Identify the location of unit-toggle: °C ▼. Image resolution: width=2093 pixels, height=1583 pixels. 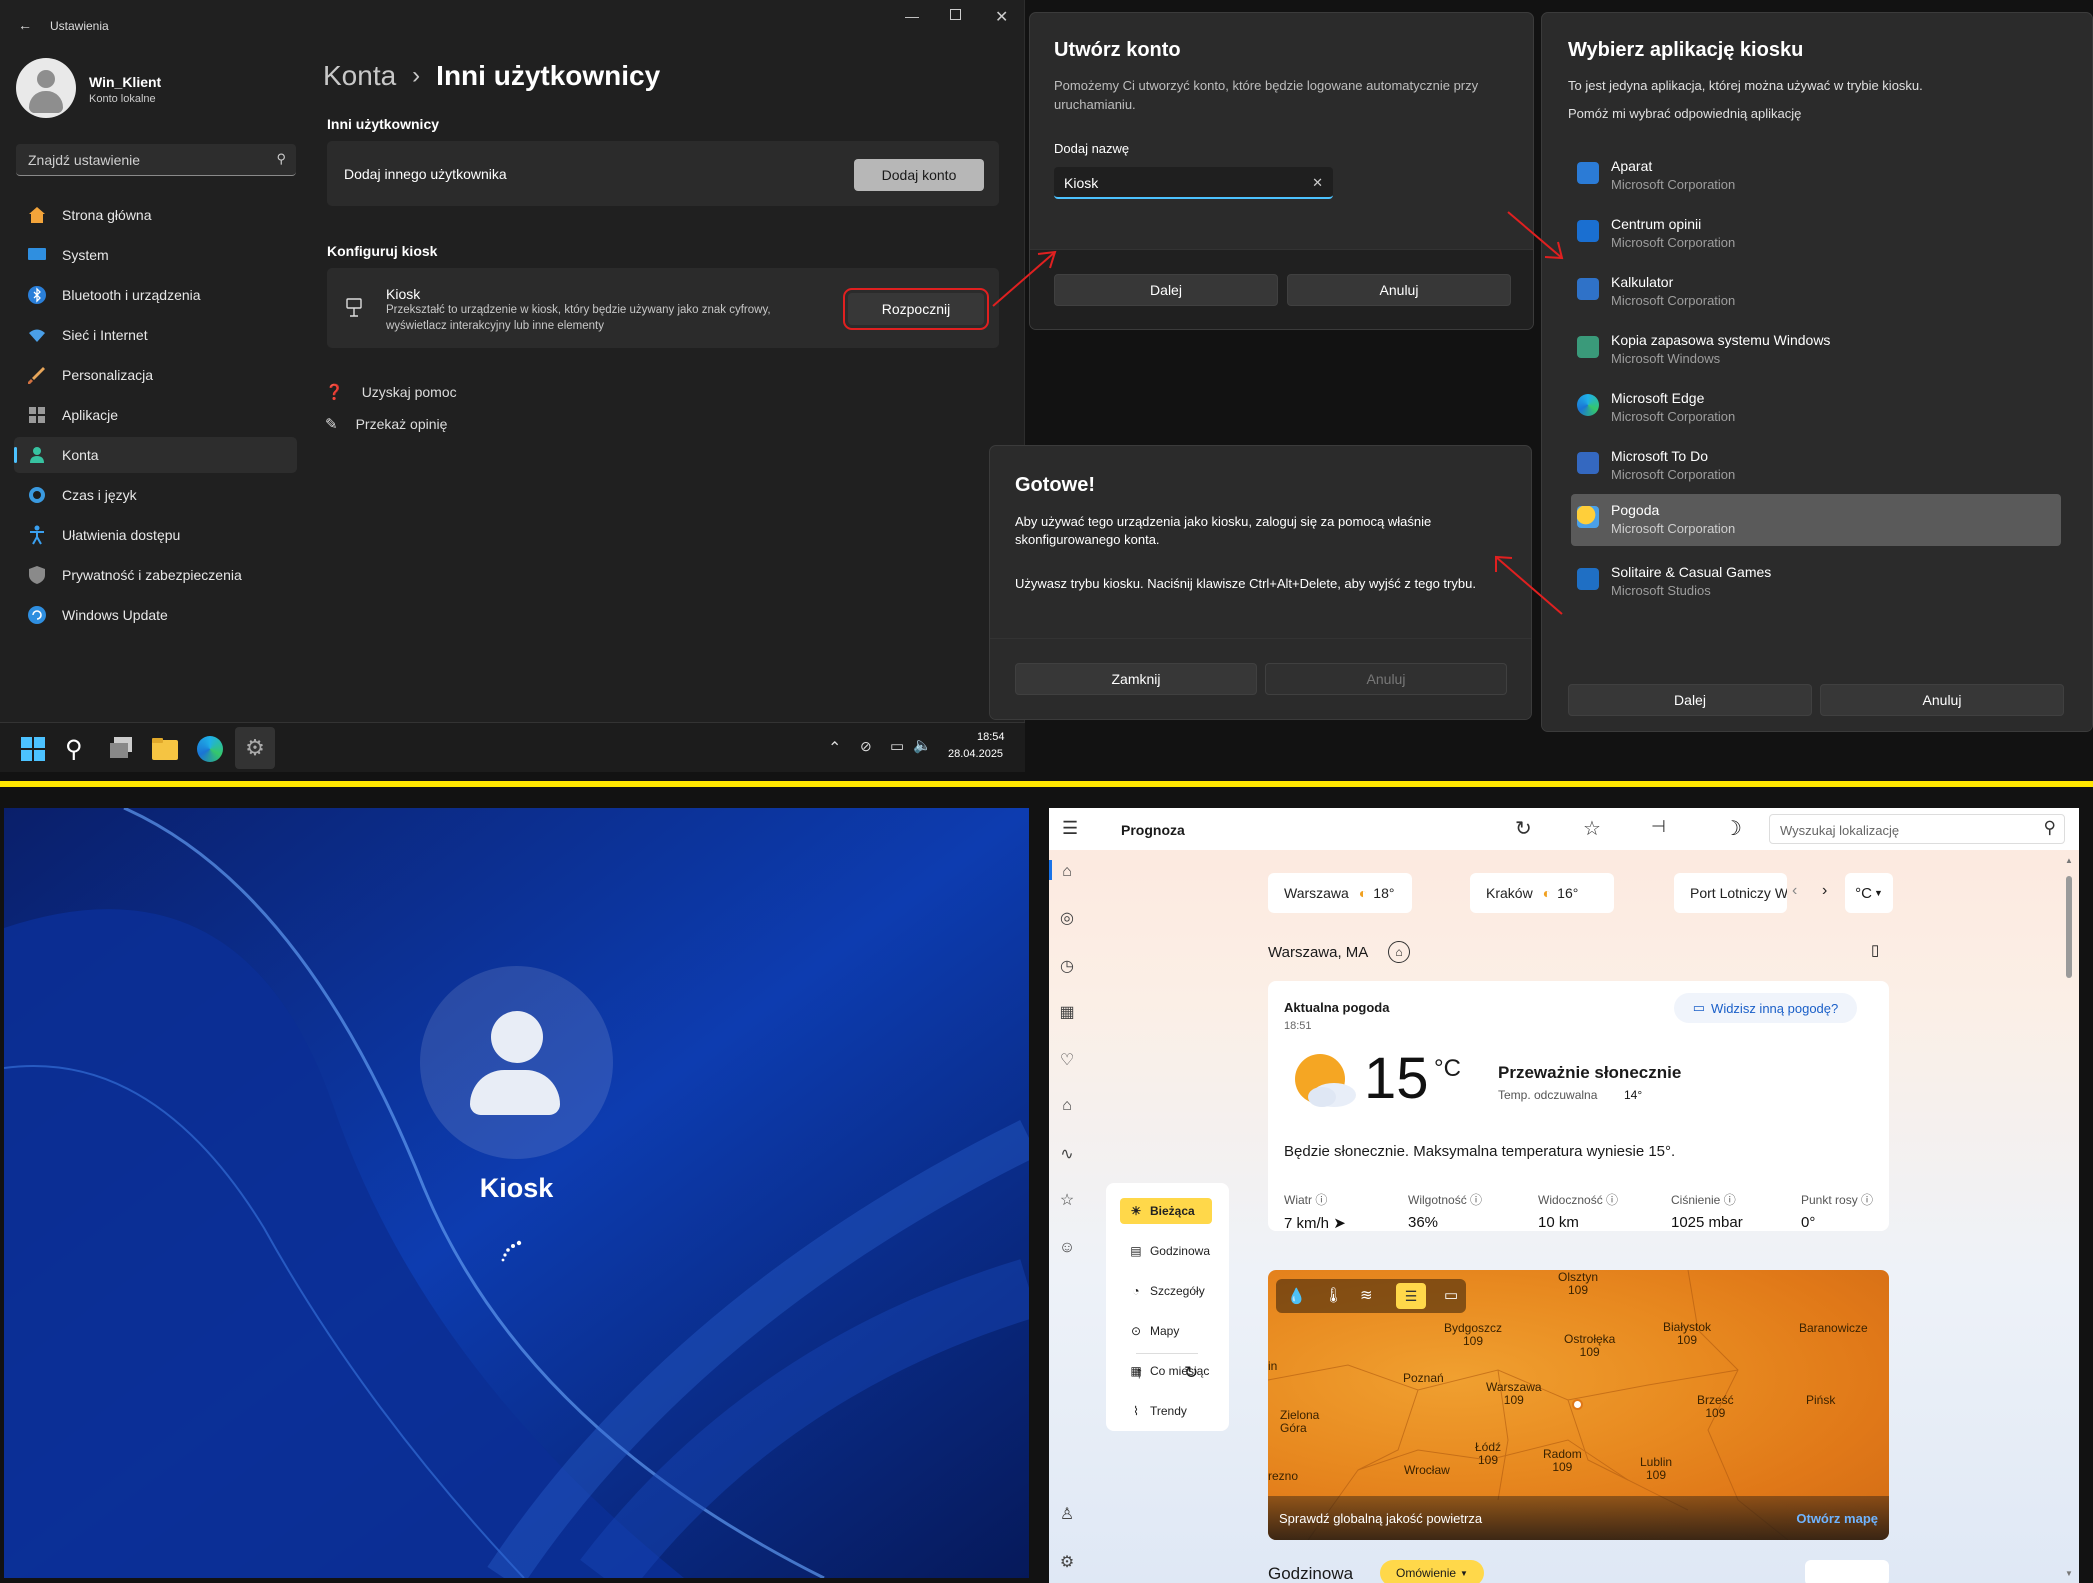
(1869, 893).